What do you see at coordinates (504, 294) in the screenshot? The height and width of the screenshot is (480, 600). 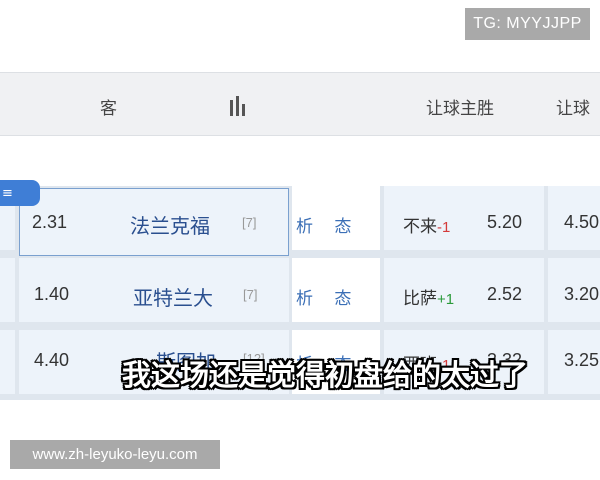 I see `handicap-odds: 2.52` at bounding box center [504, 294].